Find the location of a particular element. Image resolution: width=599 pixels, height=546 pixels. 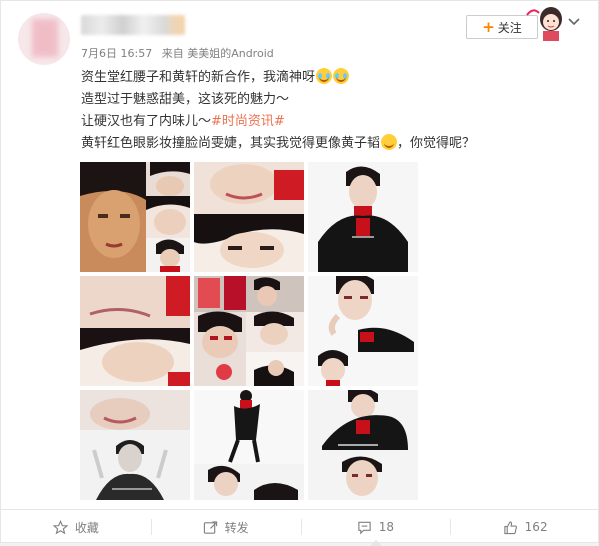

like-button: 162 is located at coordinates (524, 527).